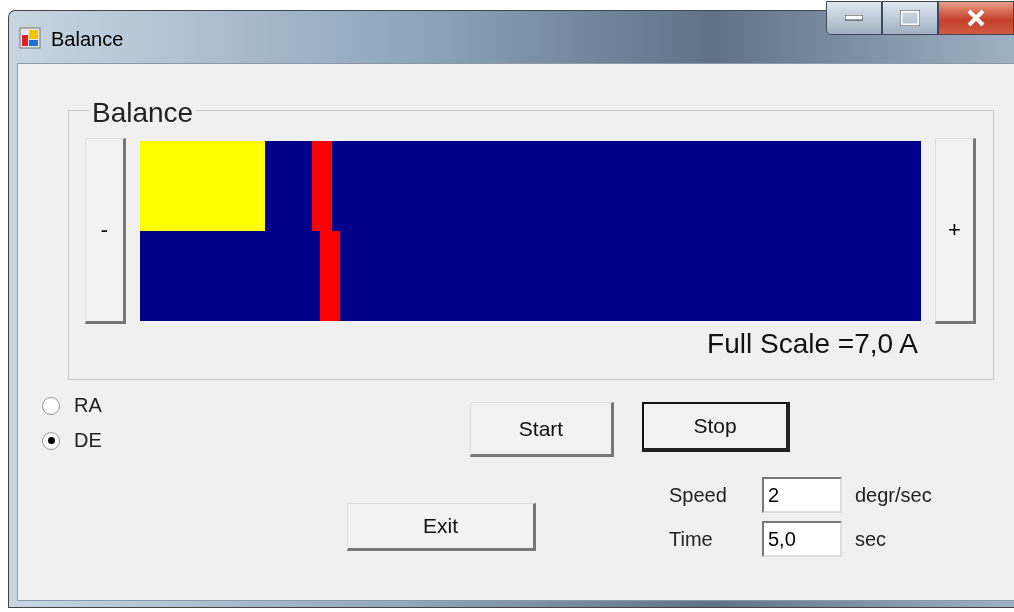 This screenshot has height=612, width=1014. I want to click on input-field: 5,0, so click(802, 539).